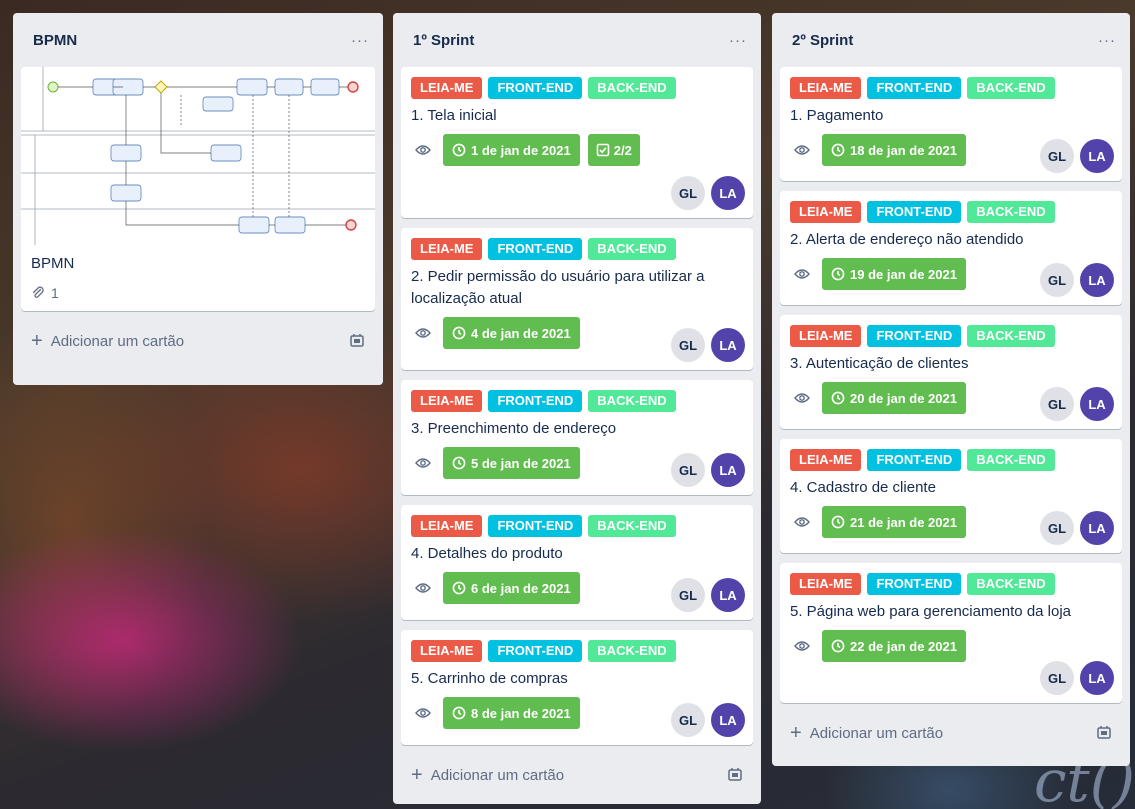 Image resolution: width=1135 pixels, height=809 pixels. What do you see at coordinates (511, 713) in the screenshot?
I see `due-date-badge: 8 de jan de 2021` at bounding box center [511, 713].